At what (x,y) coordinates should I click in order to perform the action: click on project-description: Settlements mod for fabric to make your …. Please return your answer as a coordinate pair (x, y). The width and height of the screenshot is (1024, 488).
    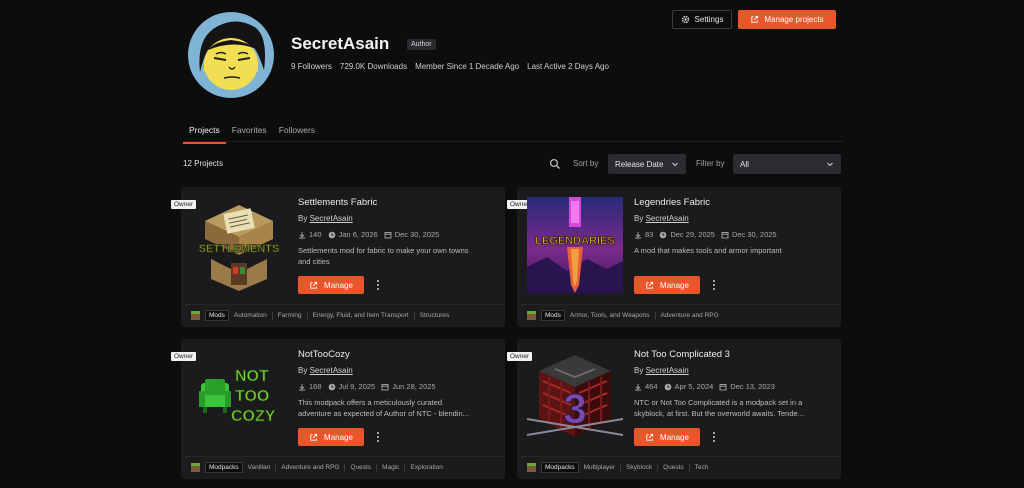
    Looking at the image, I should click on (383, 256).